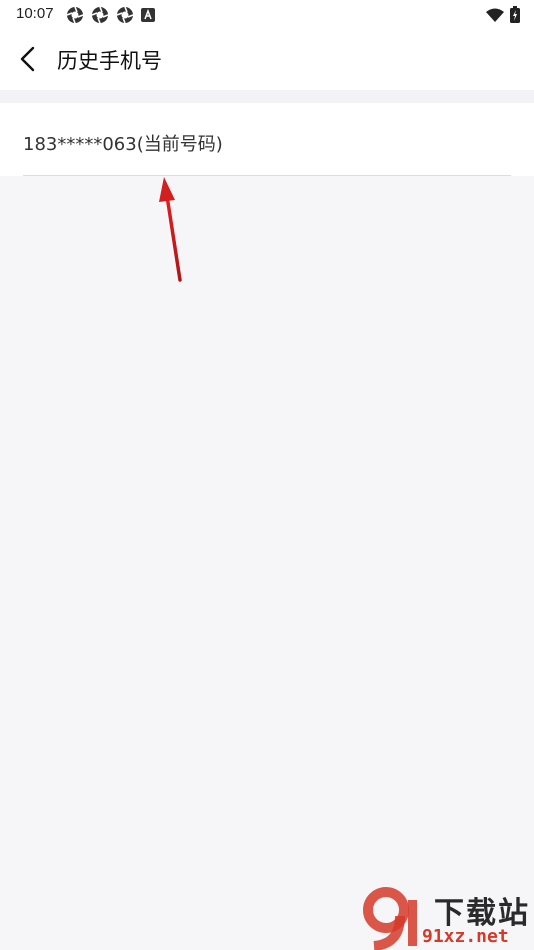 The height and width of the screenshot is (950, 534). What do you see at coordinates (390, 918) in the screenshot?
I see `logo-icon` at bounding box center [390, 918].